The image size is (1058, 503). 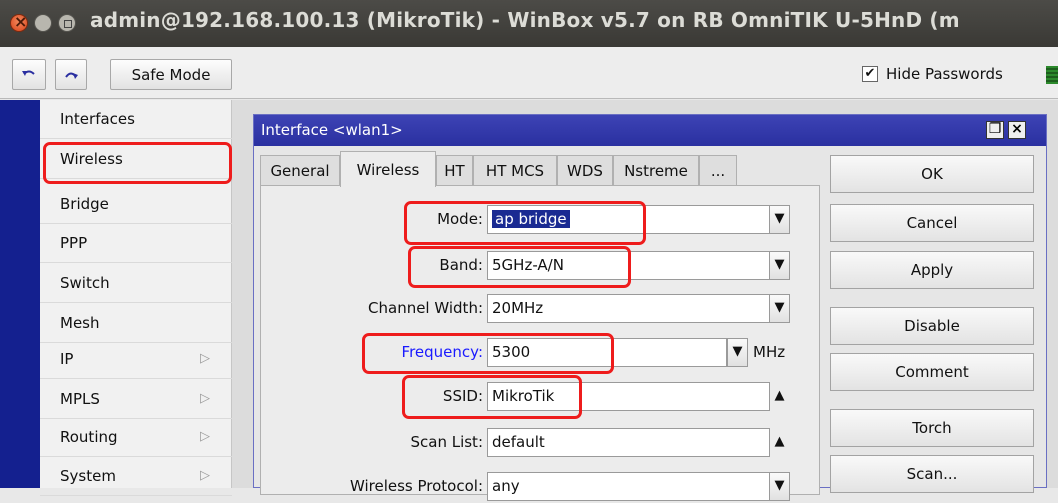 I want to click on channel-width-dropdown-icon: ▼, so click(x=779, y=308).